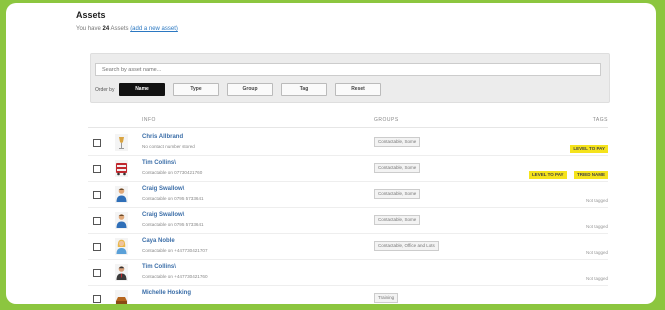 This screenshot has width=665, height=310. I want to click on wine-glass-icon, so click(121, 142).